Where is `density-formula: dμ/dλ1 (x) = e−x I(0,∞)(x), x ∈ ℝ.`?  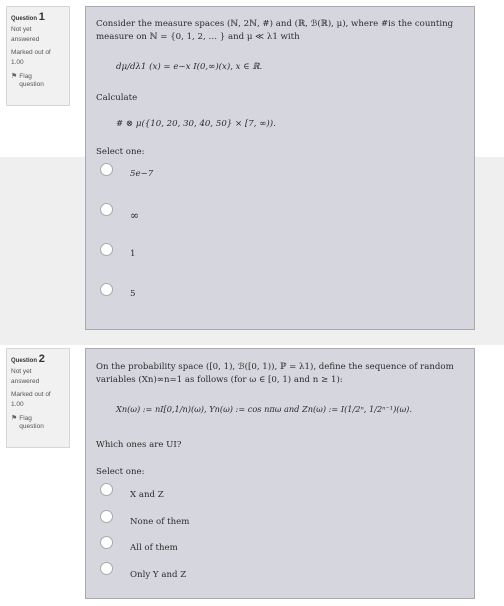 density-formula: dμ/dλ1 (x) = e−x I(0,∞)(x), x ∈ ℝ. is located at coordinates (189, 67).